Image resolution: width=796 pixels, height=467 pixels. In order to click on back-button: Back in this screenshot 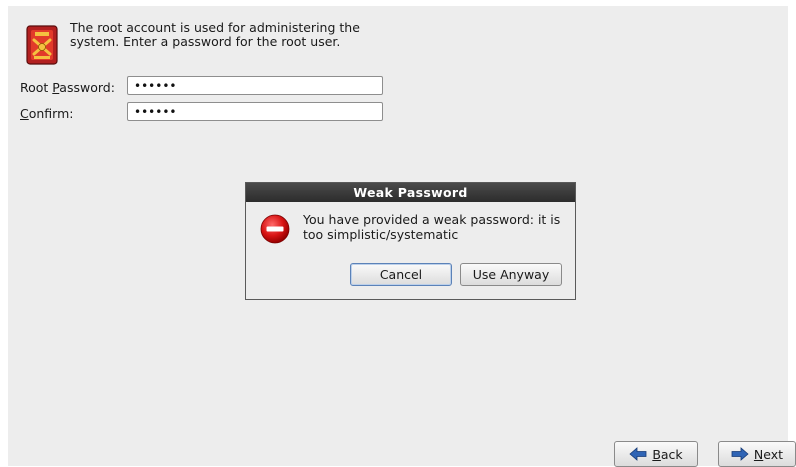, I will do `click(656, 454)`.